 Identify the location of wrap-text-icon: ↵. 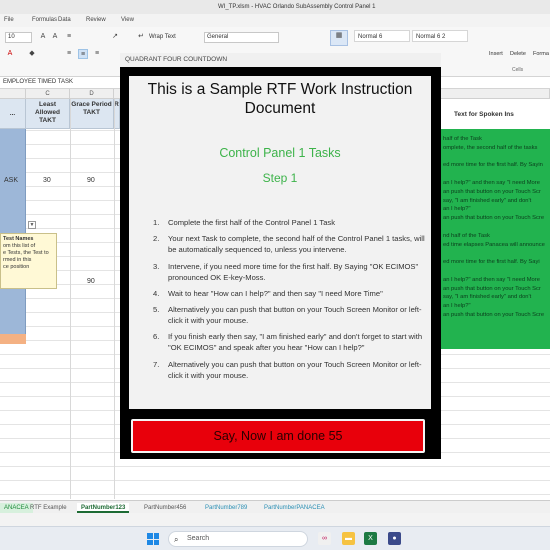
(141, 37).